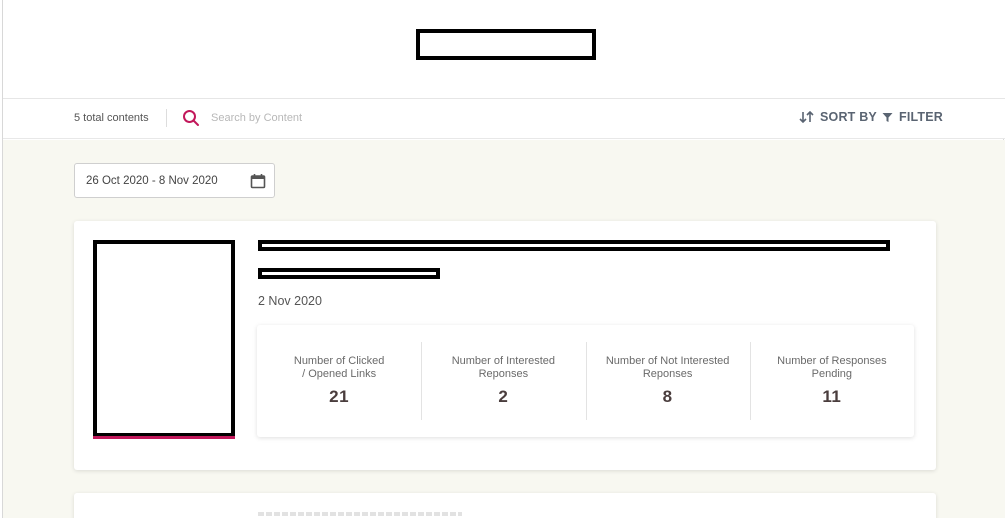 This screenshot has height=518, width=1008. Describe the element at coordinates (339, 396) in the screenshot. I see `stat-value: 21` at that location.